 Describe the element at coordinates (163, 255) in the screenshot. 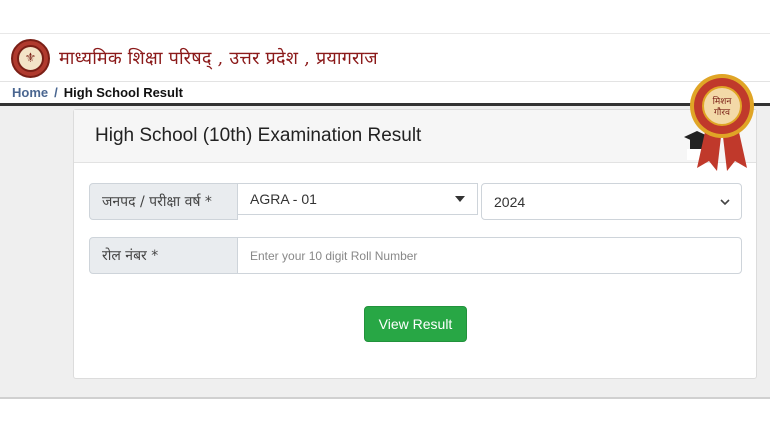

I see `roll-number-label: रोल नंबर *` at that location.